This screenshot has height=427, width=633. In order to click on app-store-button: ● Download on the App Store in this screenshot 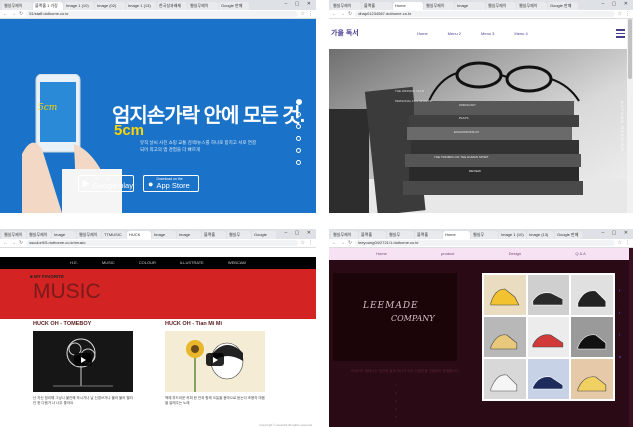, I will do `click(171, 183)`.